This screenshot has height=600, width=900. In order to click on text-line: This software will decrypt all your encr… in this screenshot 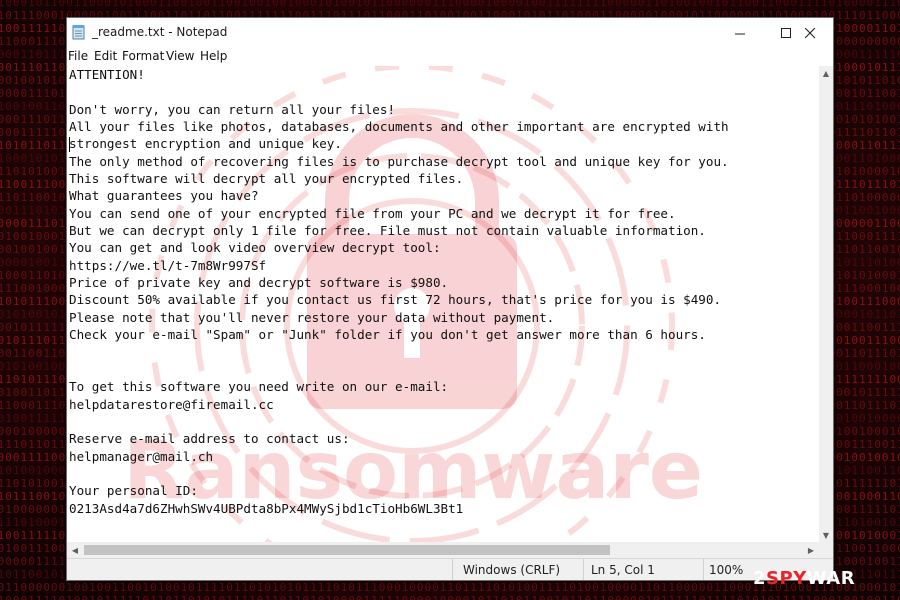, I will do `click(266, 179)`.